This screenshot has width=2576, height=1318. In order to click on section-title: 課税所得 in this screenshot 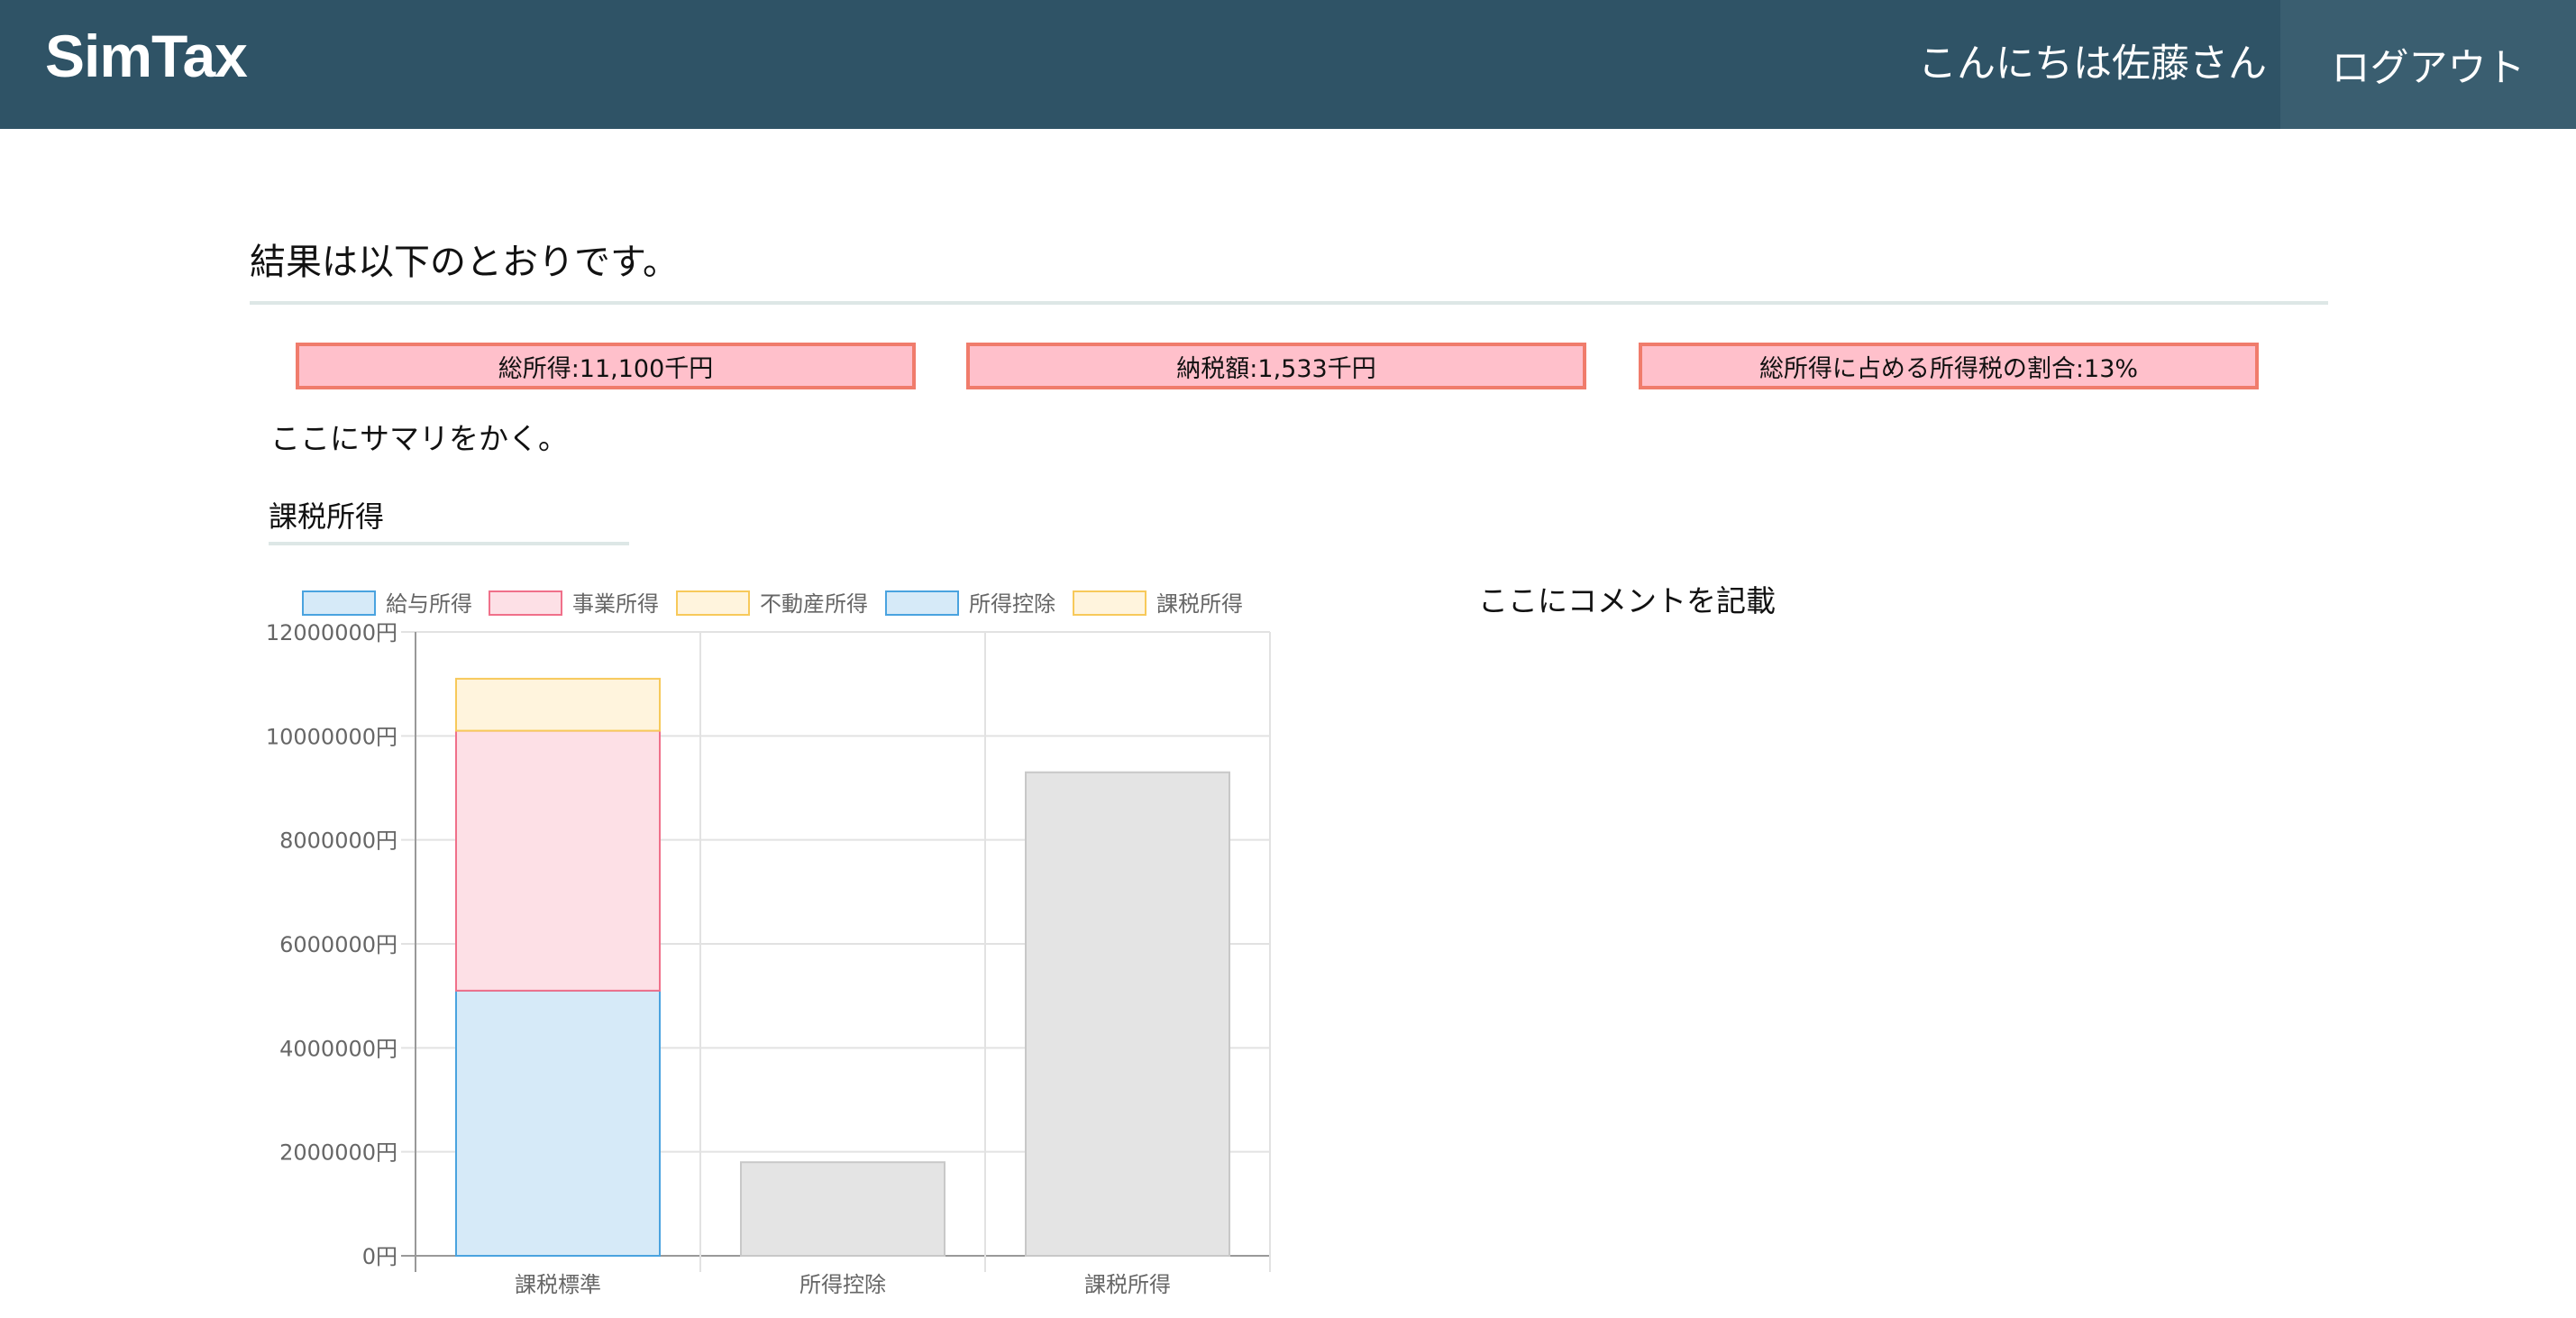, I will do `click(327, 517)`.